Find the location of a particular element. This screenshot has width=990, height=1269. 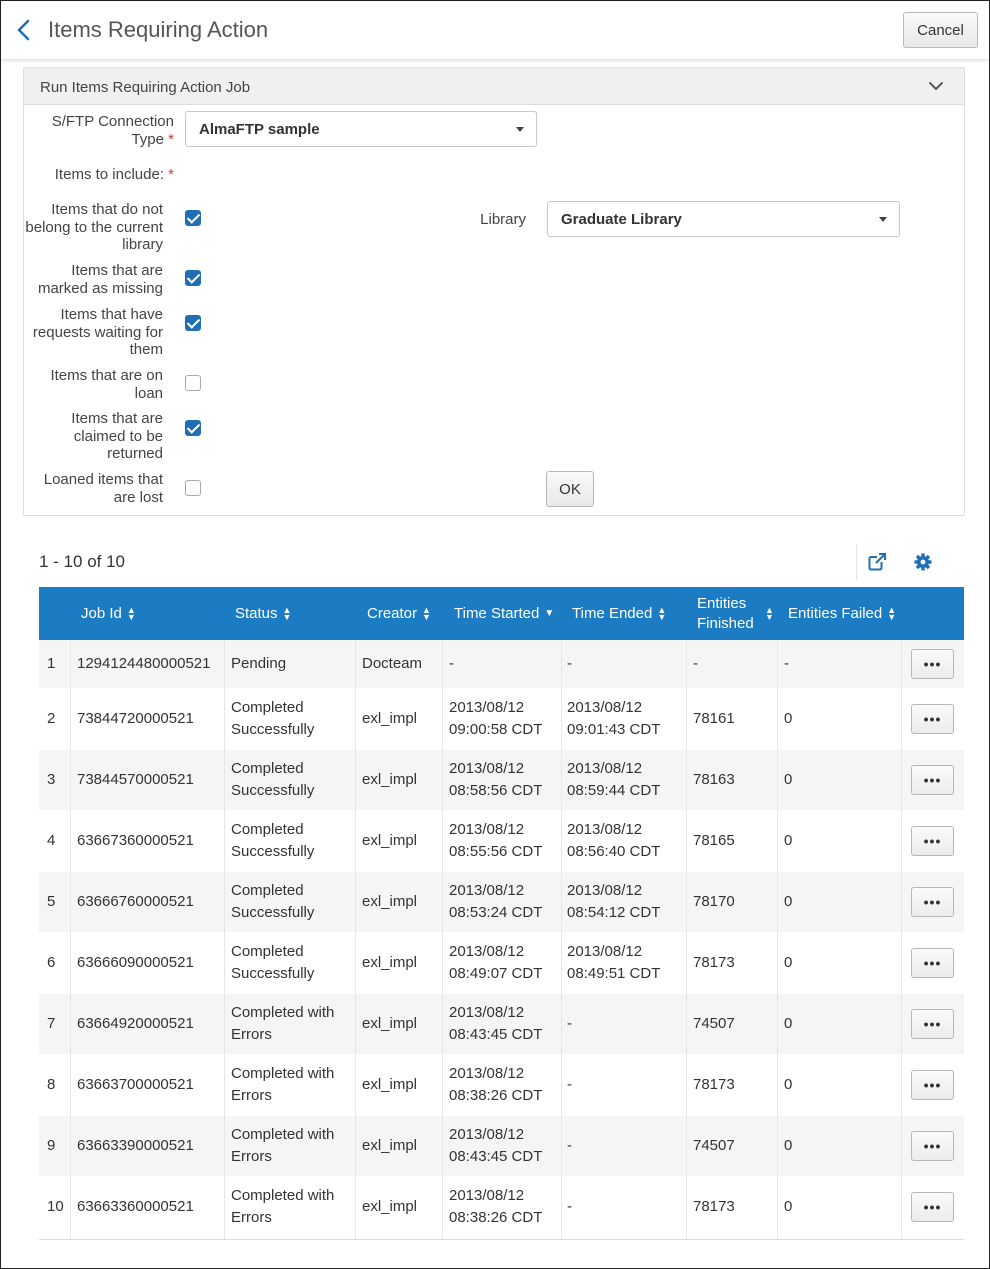

checkbox-claimed-returned is located at coordinates (193, 428).